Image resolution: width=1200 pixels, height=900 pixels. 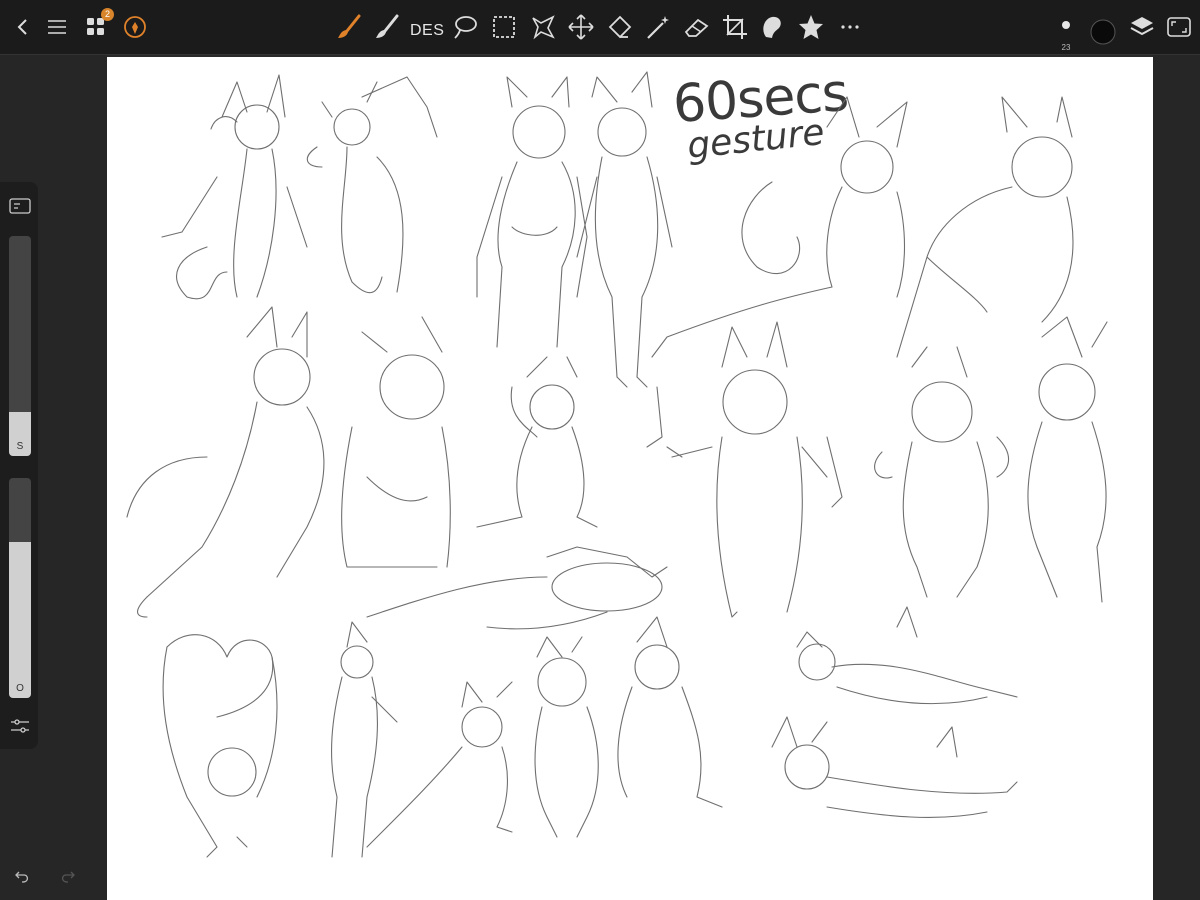 What do you see at coordinates (20, 446) in the screenshot?
I see `brush-size-slider-label: S` at bounding box center [20, 446].